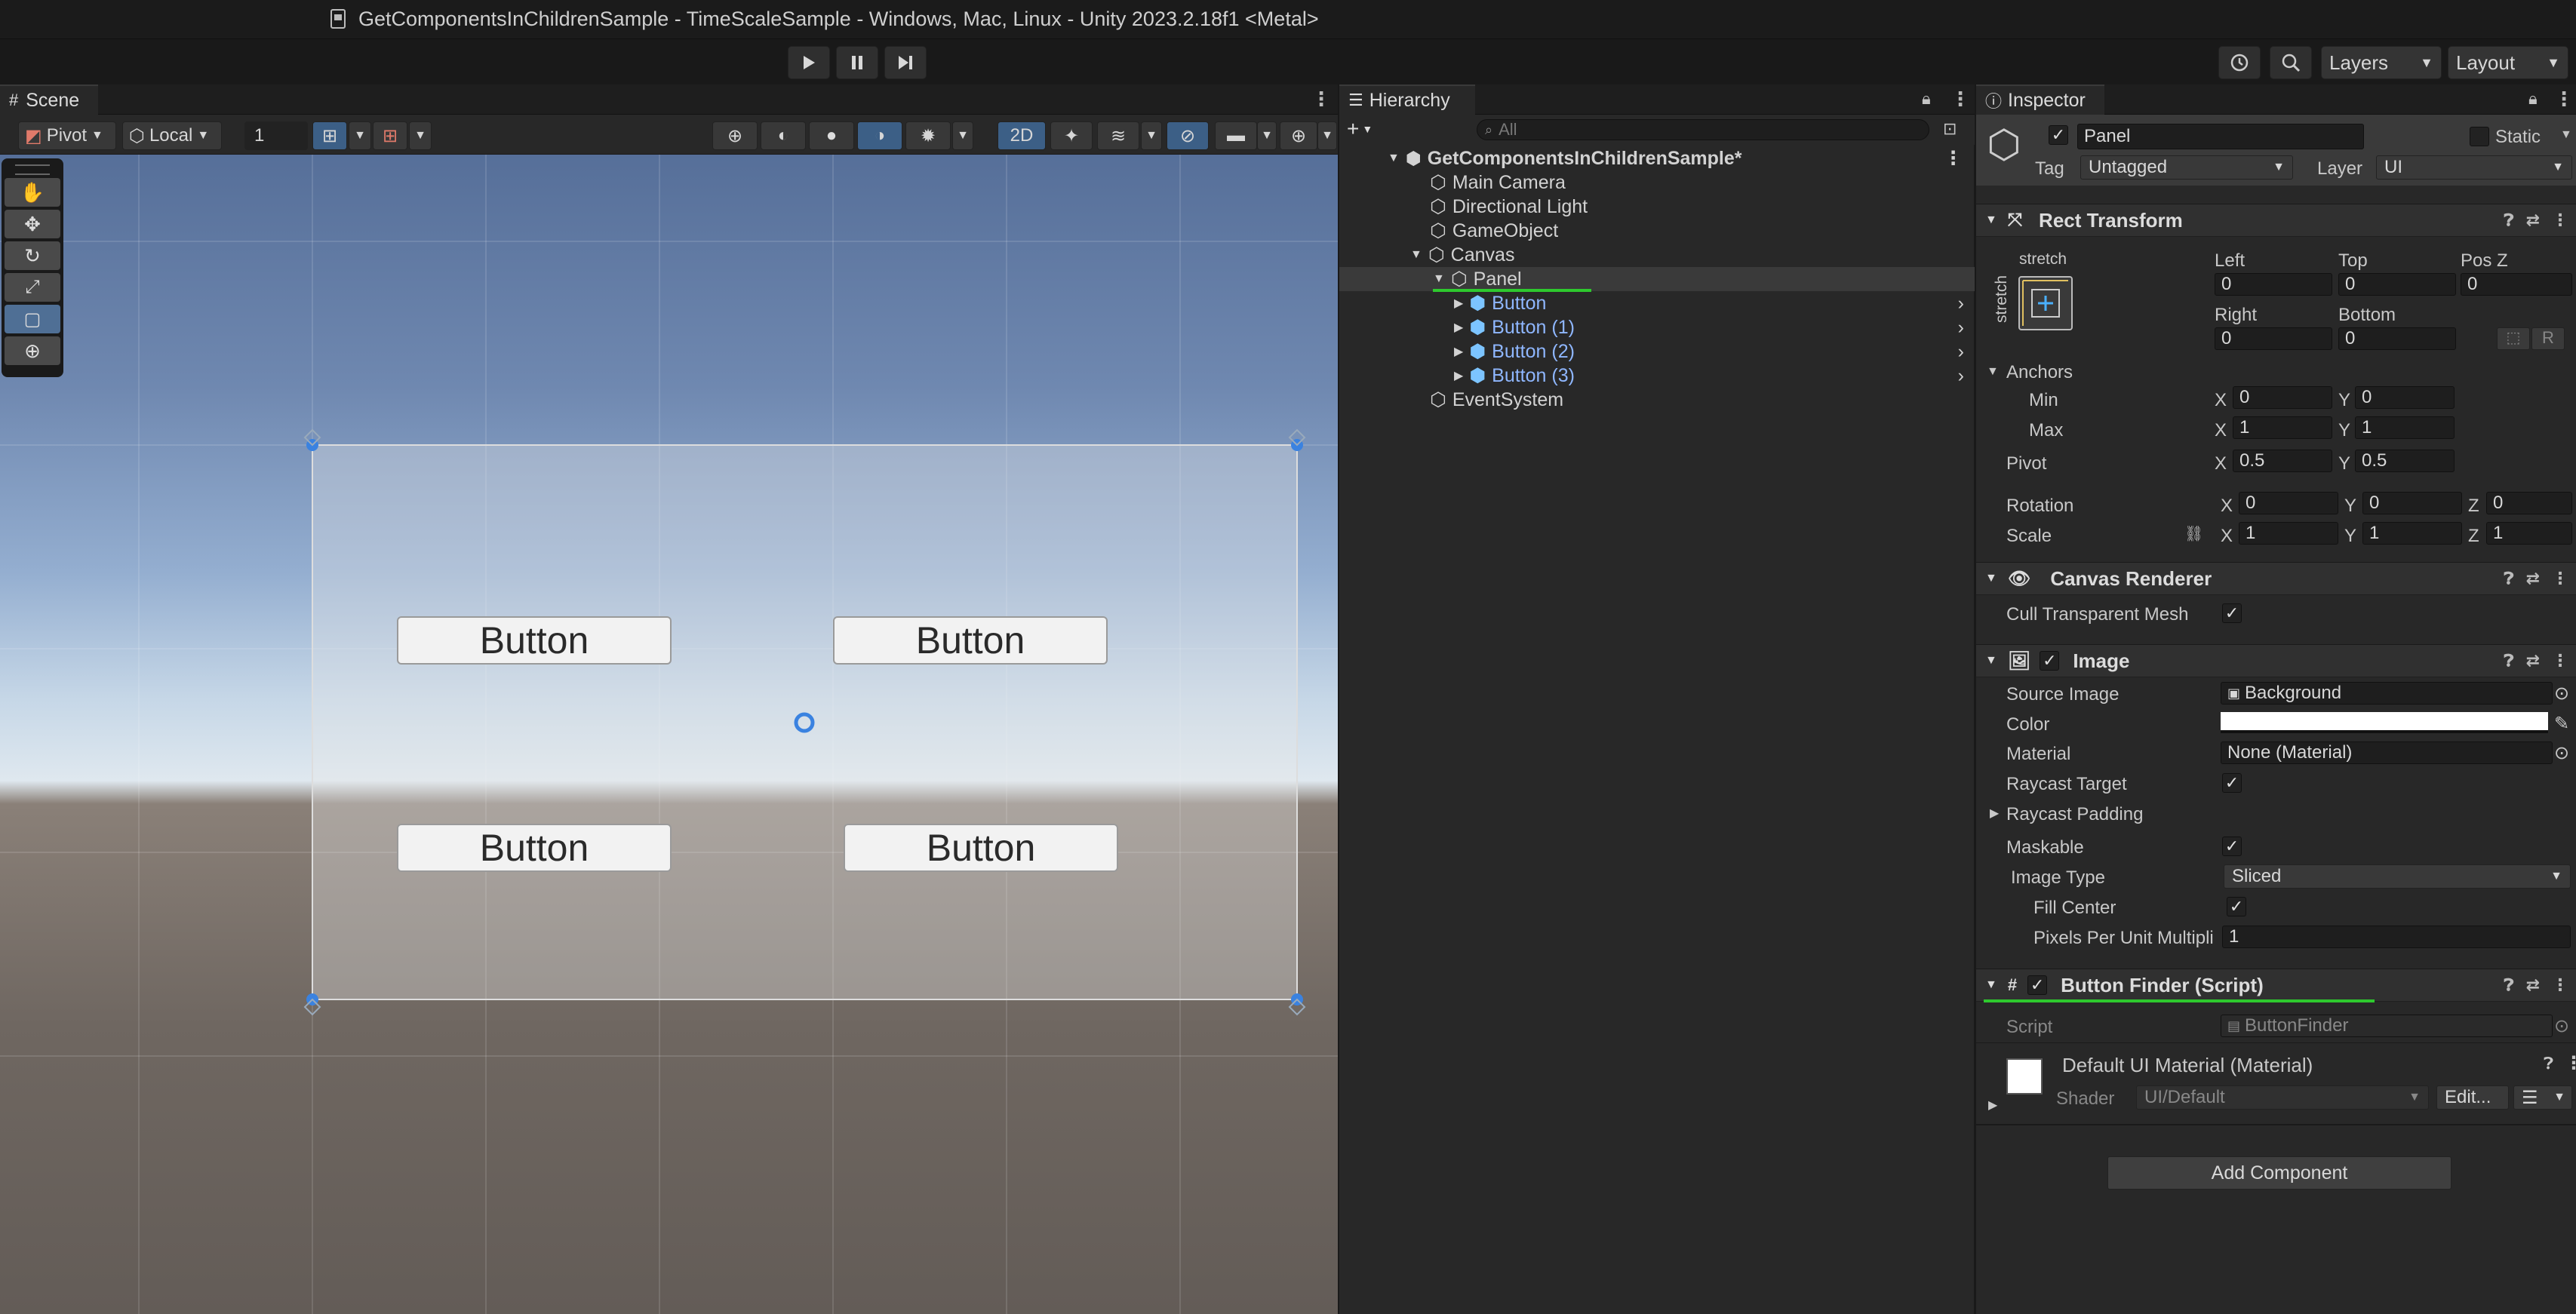 This screenshot has width=2576, height=1314. Describe the element at coordinates (1298, 135) in the screenshot. I see `gizmos-button: ⊕` at that location.